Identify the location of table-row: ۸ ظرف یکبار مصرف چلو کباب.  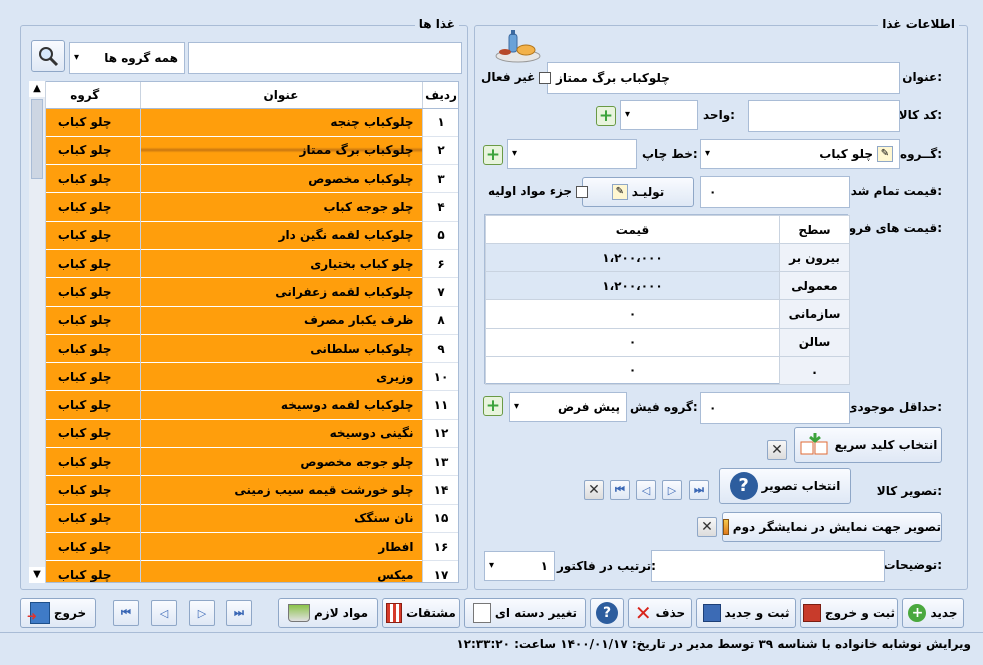
(244, 320).